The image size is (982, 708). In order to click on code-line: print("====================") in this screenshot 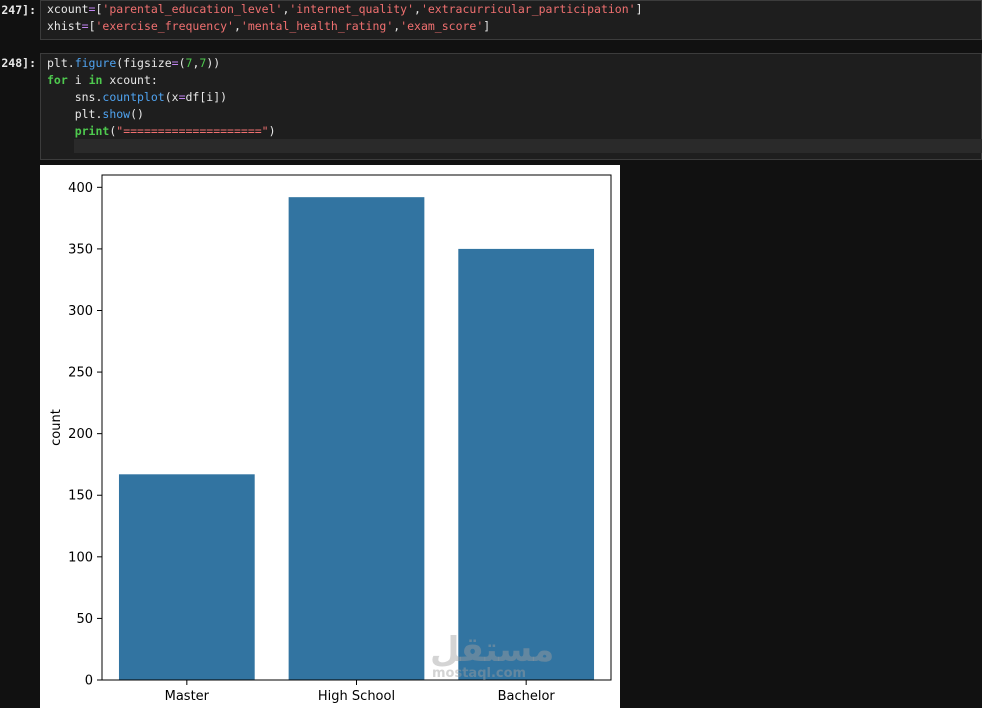, I will do `click(175, 131)`.